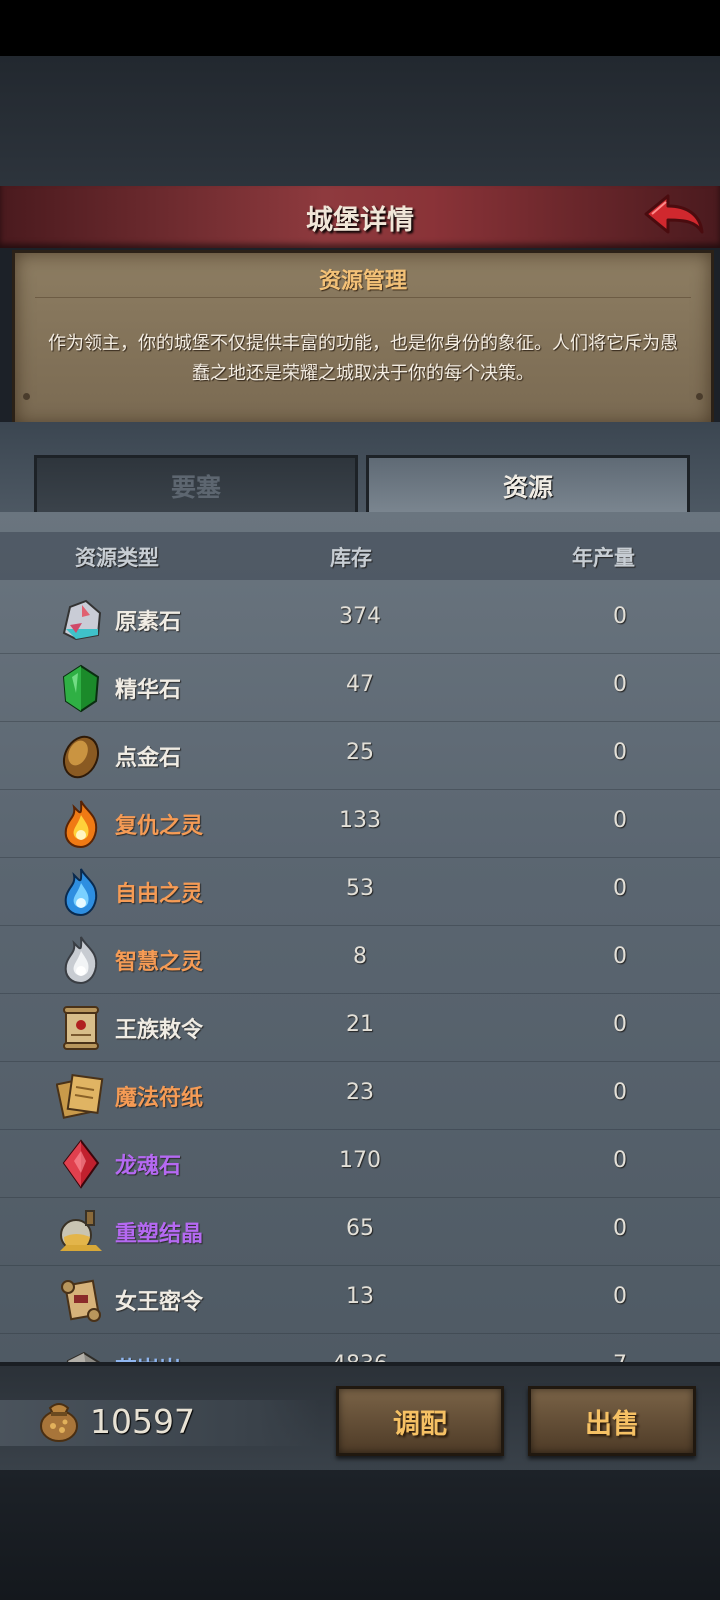 The width and height of the screenshot is (720, 1600). What do you see at coordinates (360, 1092) in the screenshot?
I see `resource-stock: 23` at bounding box center [360, 1092].